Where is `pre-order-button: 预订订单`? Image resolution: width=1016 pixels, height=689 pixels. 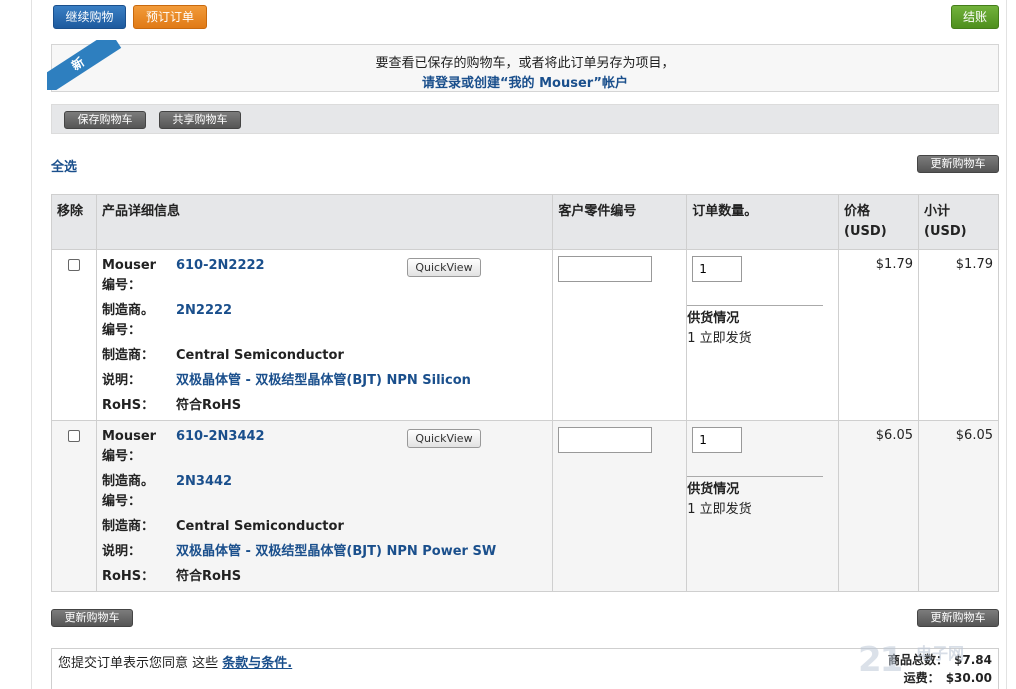
pre-order-button: 预订订单 is located at coordinates (170, 17).